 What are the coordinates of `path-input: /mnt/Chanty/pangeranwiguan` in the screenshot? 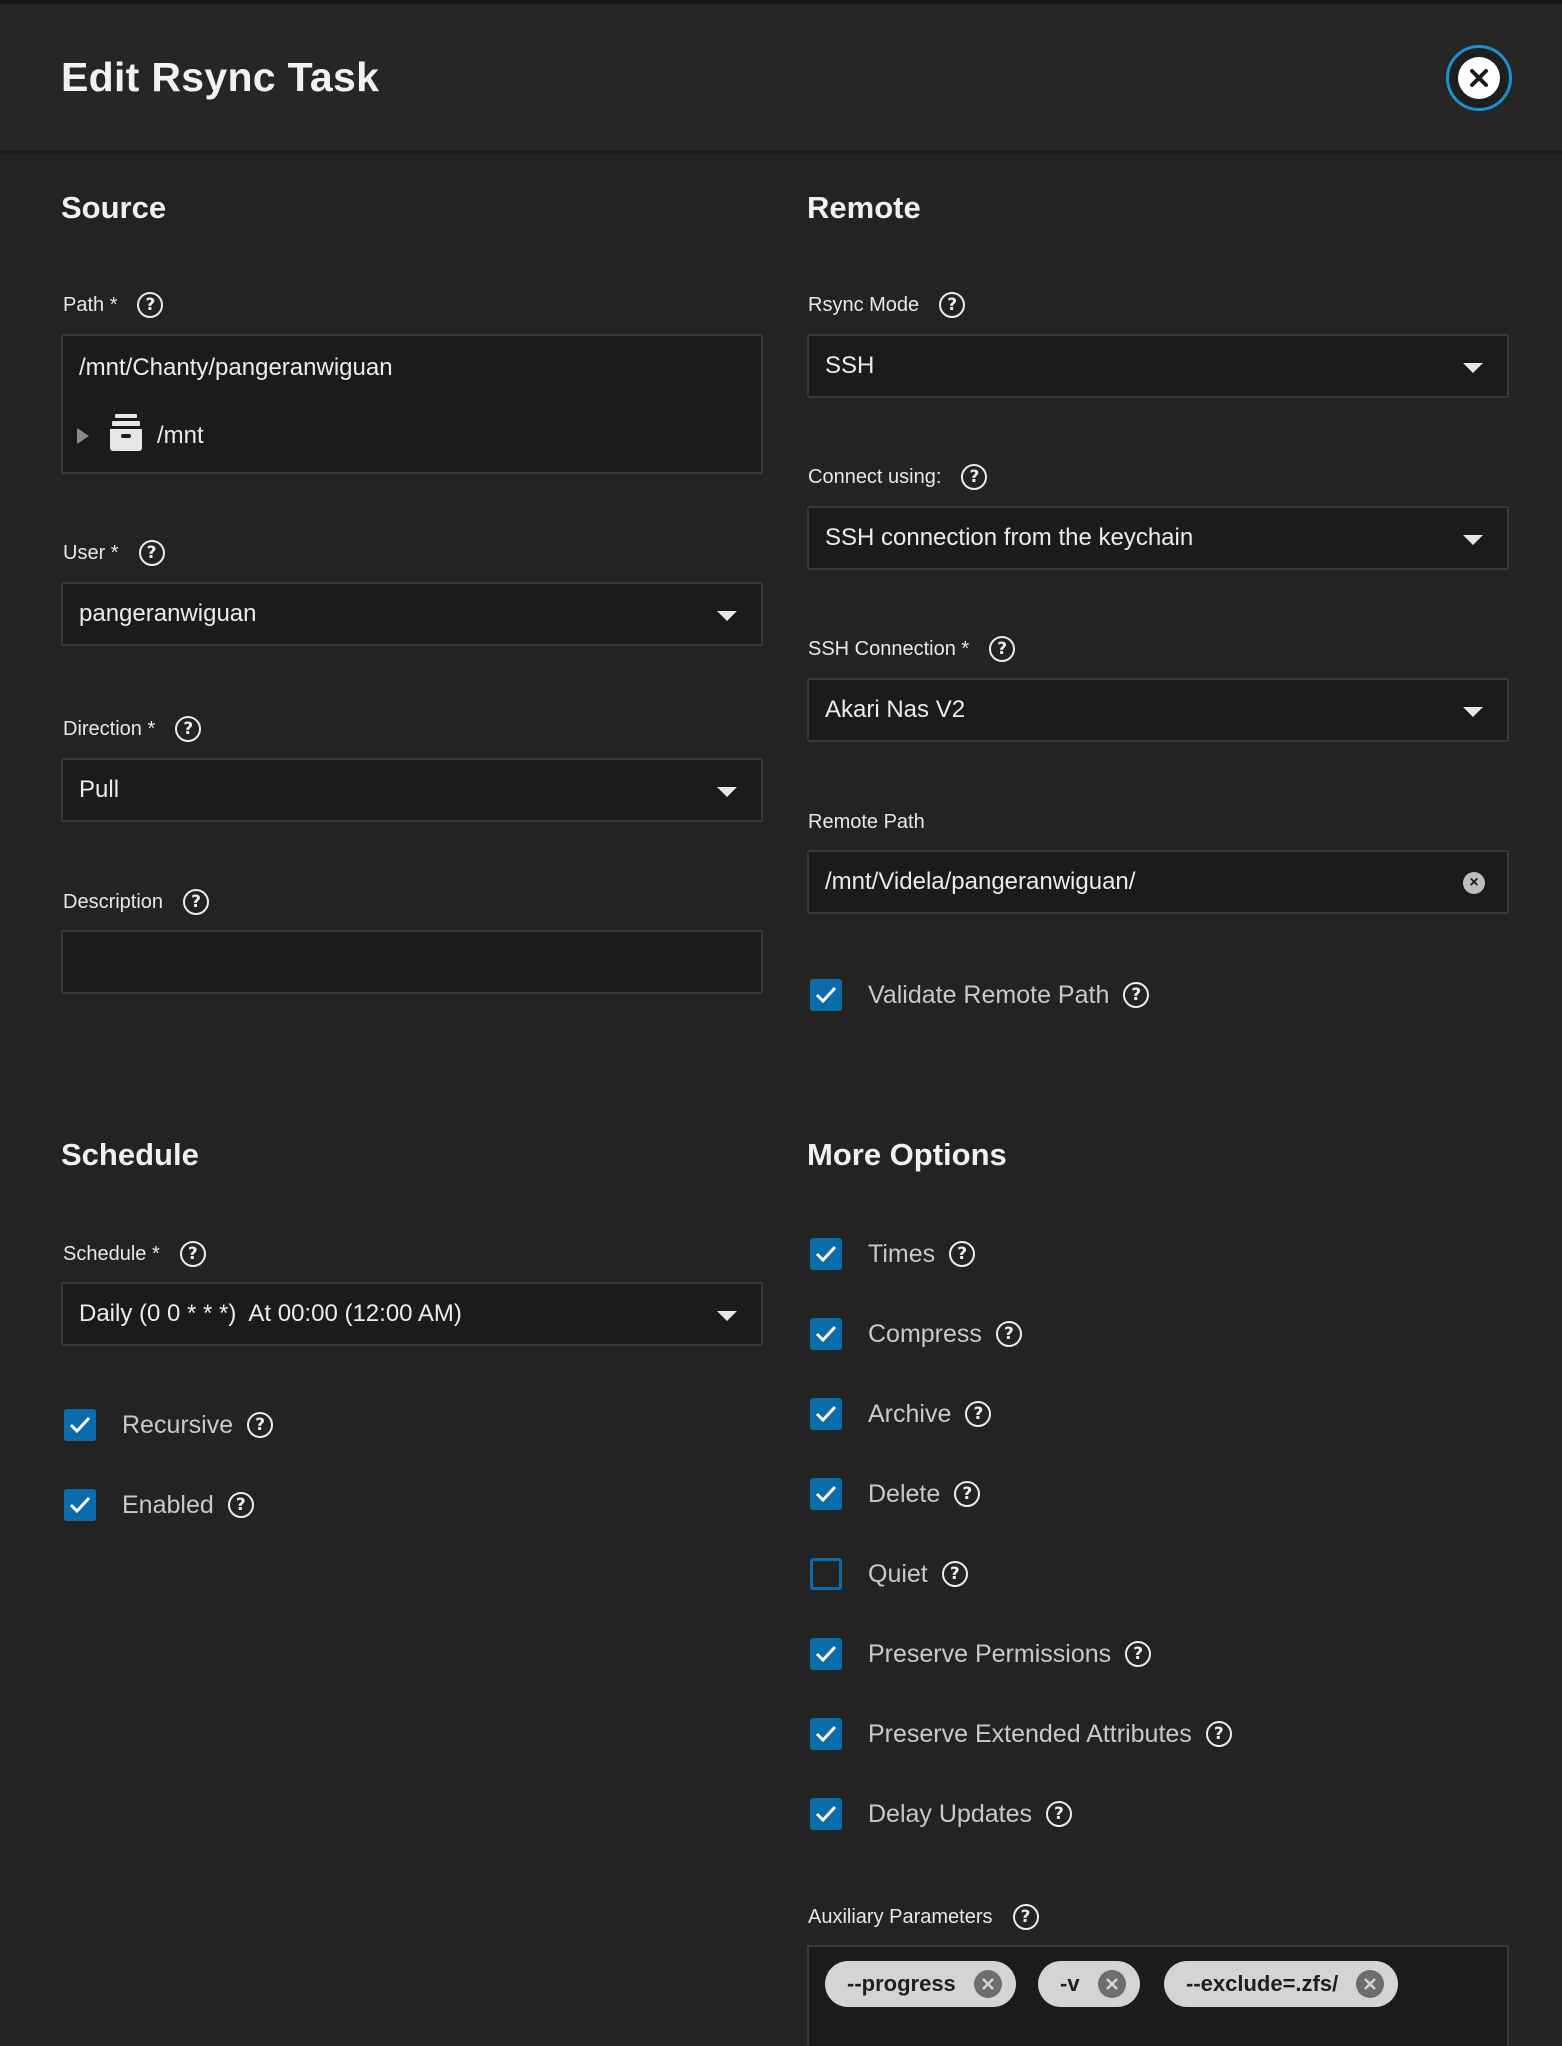 It's located at (412, 368).